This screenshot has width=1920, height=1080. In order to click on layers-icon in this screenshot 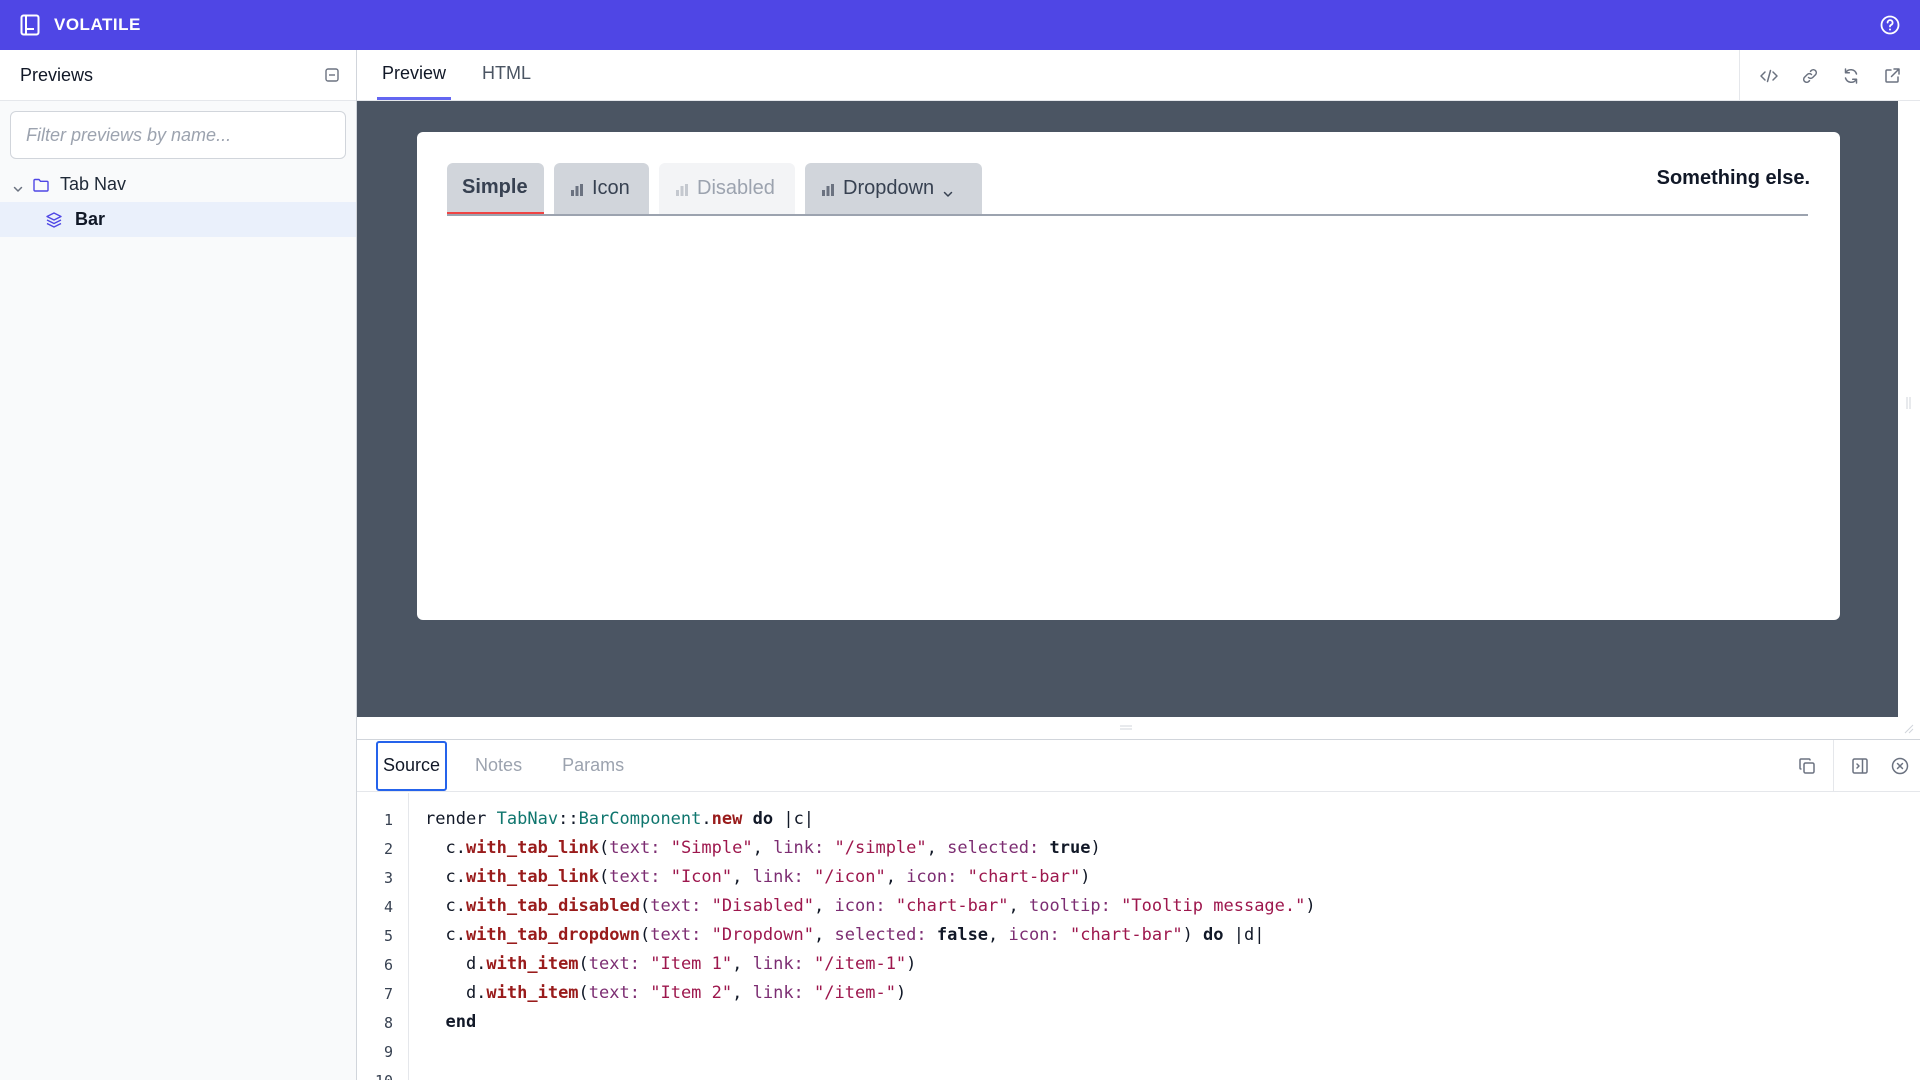, I will do `click(54, 220)`.